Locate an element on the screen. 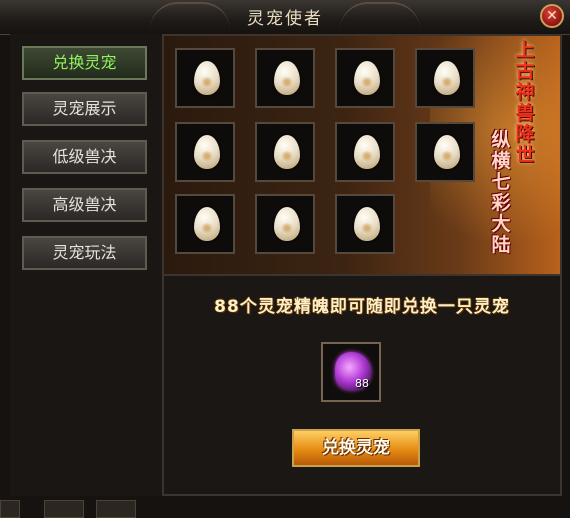  exchange-pet-button: 兑换灵宠 is located at coordinates (356, 448).